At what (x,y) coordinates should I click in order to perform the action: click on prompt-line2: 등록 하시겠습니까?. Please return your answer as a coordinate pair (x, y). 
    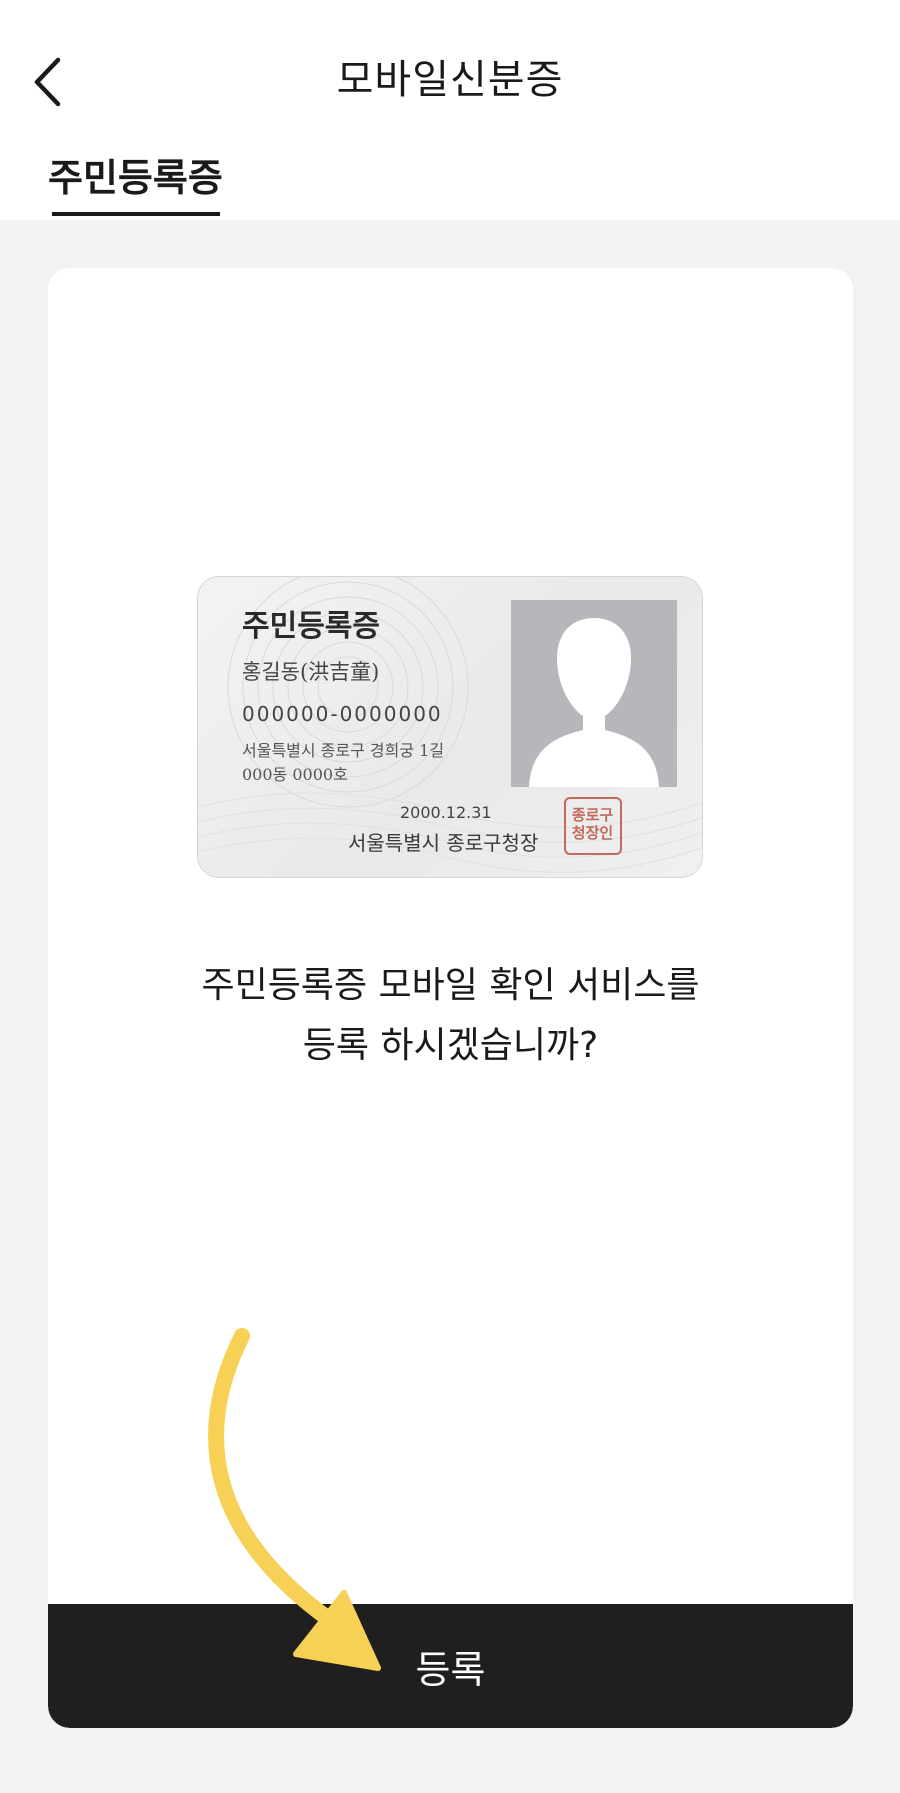
    Looking at the image, I should click on (450, 1045).